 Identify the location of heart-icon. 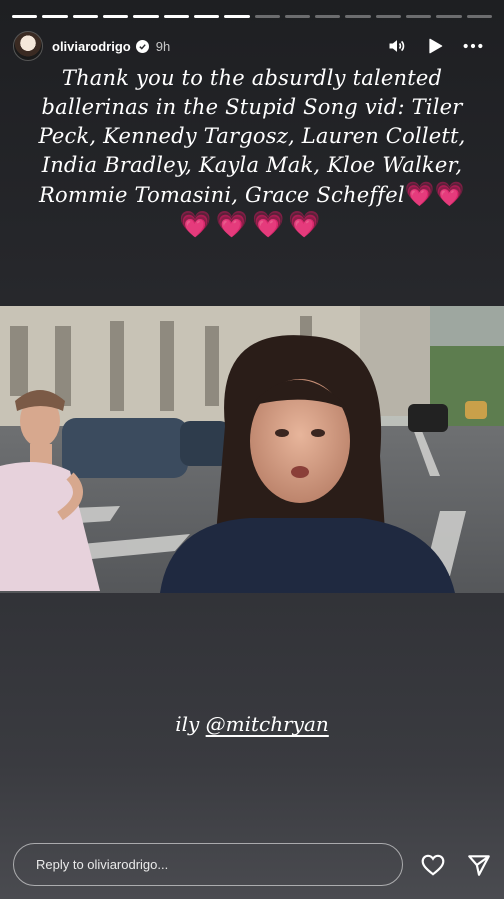
(433, 865).